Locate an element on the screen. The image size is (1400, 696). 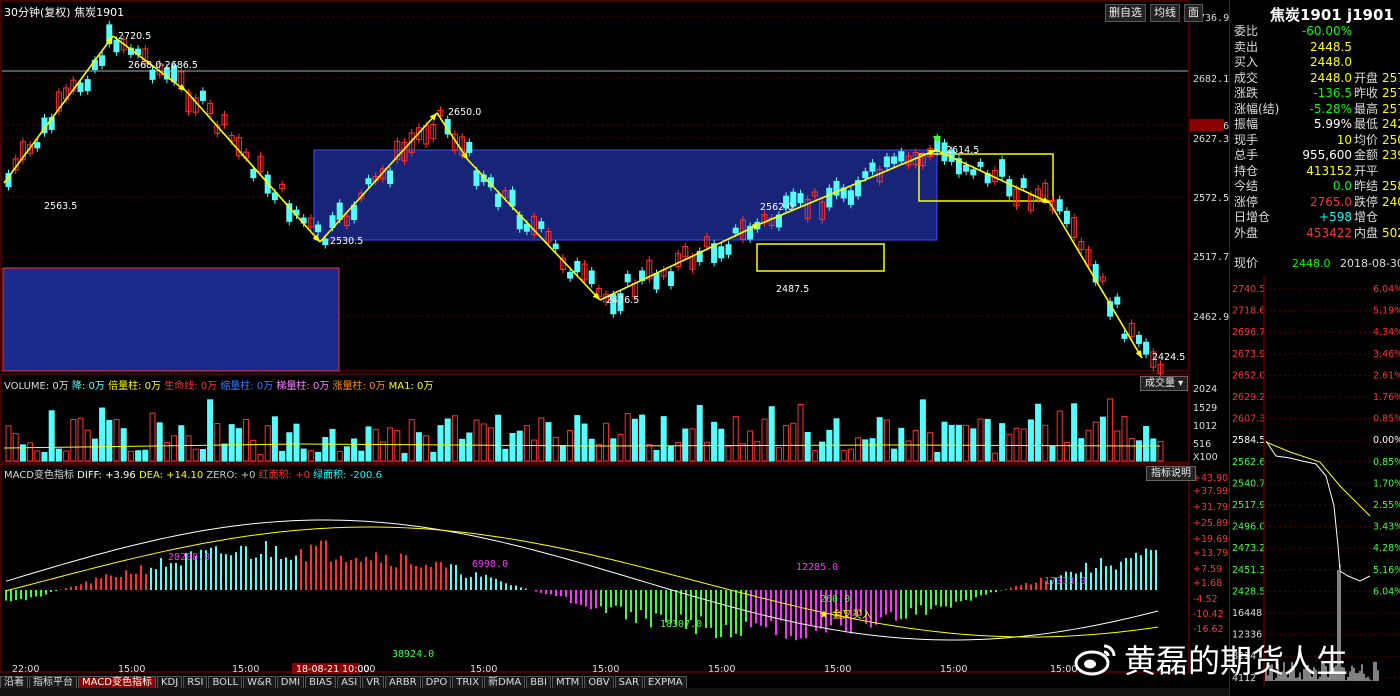
quote-value: 0.0 is located at coordinates (1342, 186).